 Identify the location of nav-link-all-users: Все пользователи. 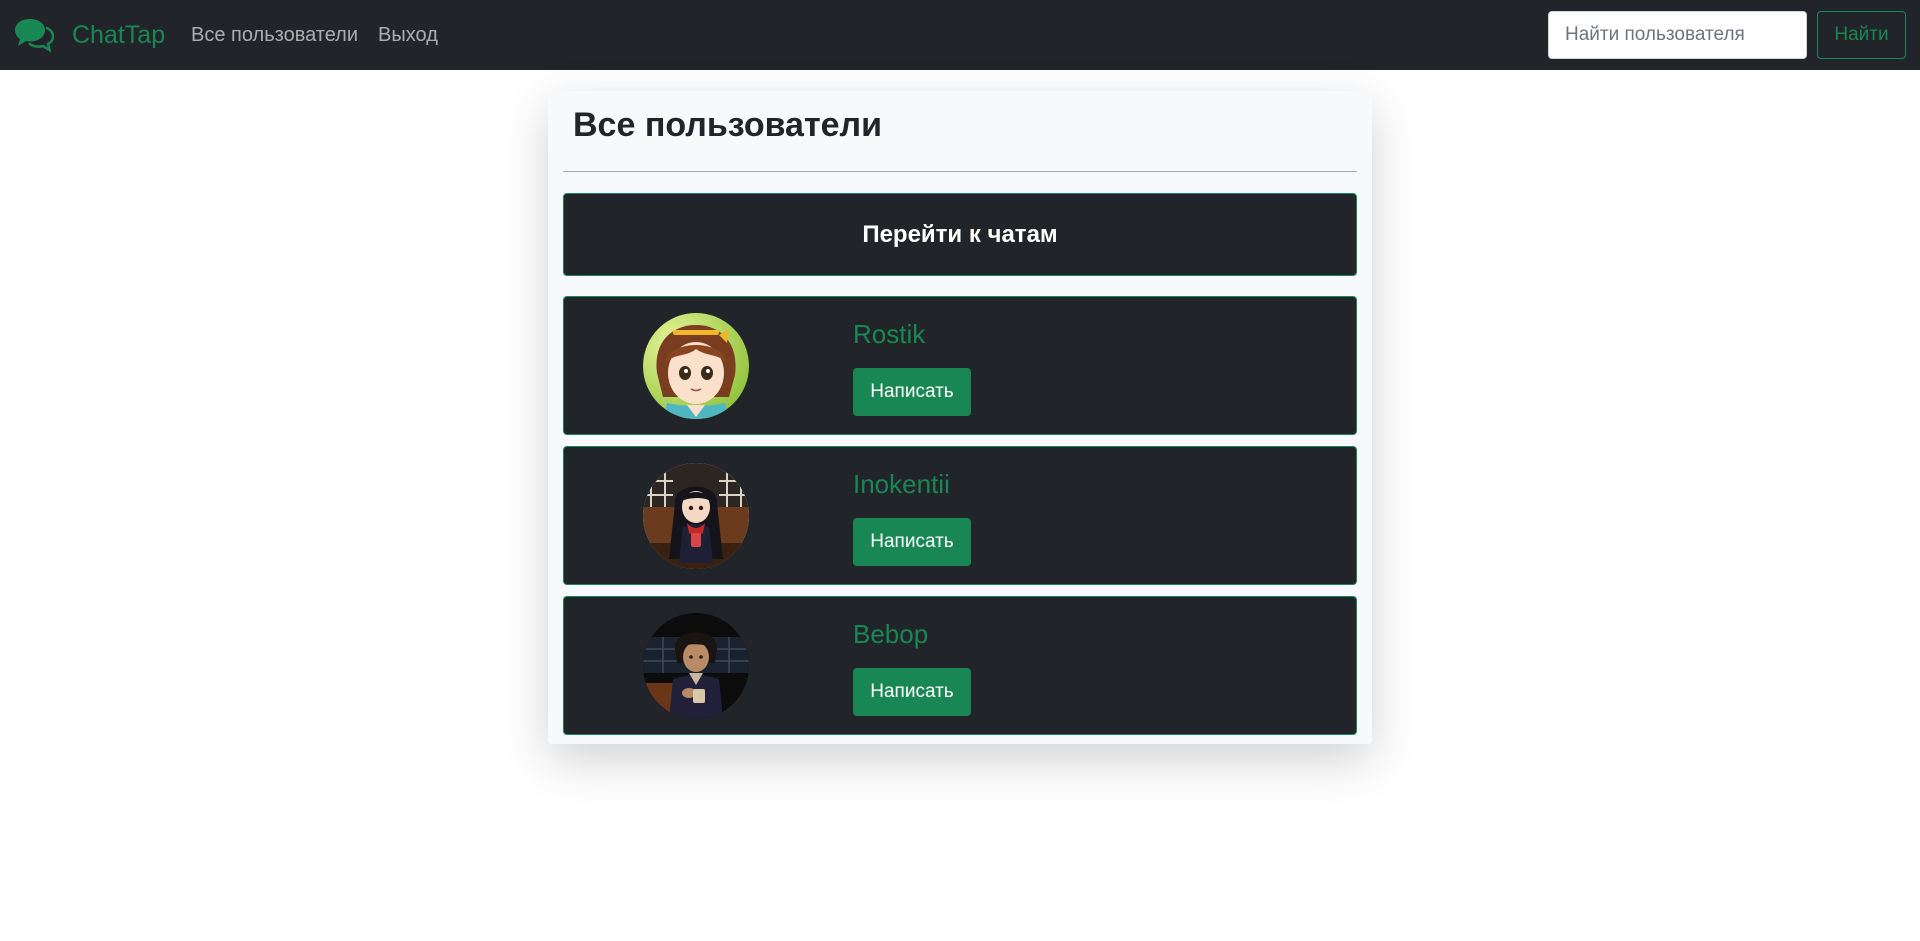
(274, 35).